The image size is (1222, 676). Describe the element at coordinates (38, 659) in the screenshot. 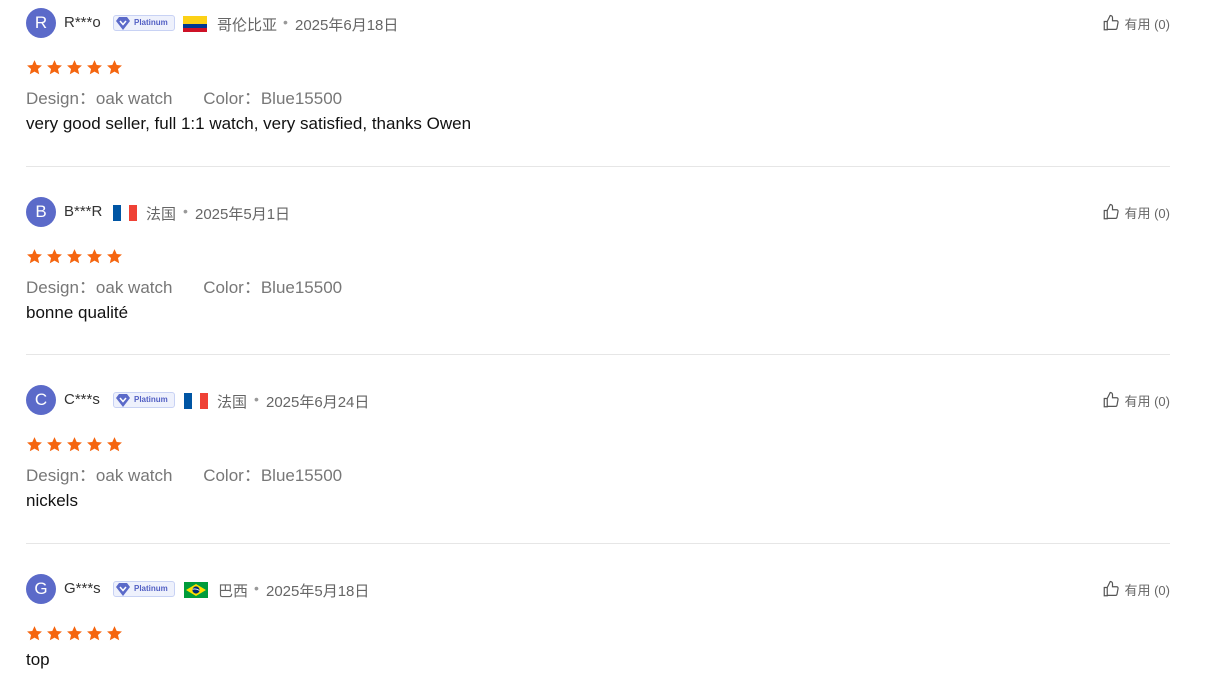

I see `review-text: top` at that location.